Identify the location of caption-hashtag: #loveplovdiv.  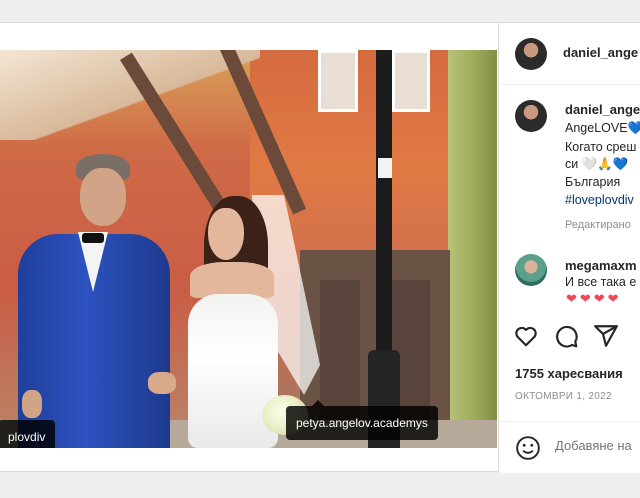
(599, 200).